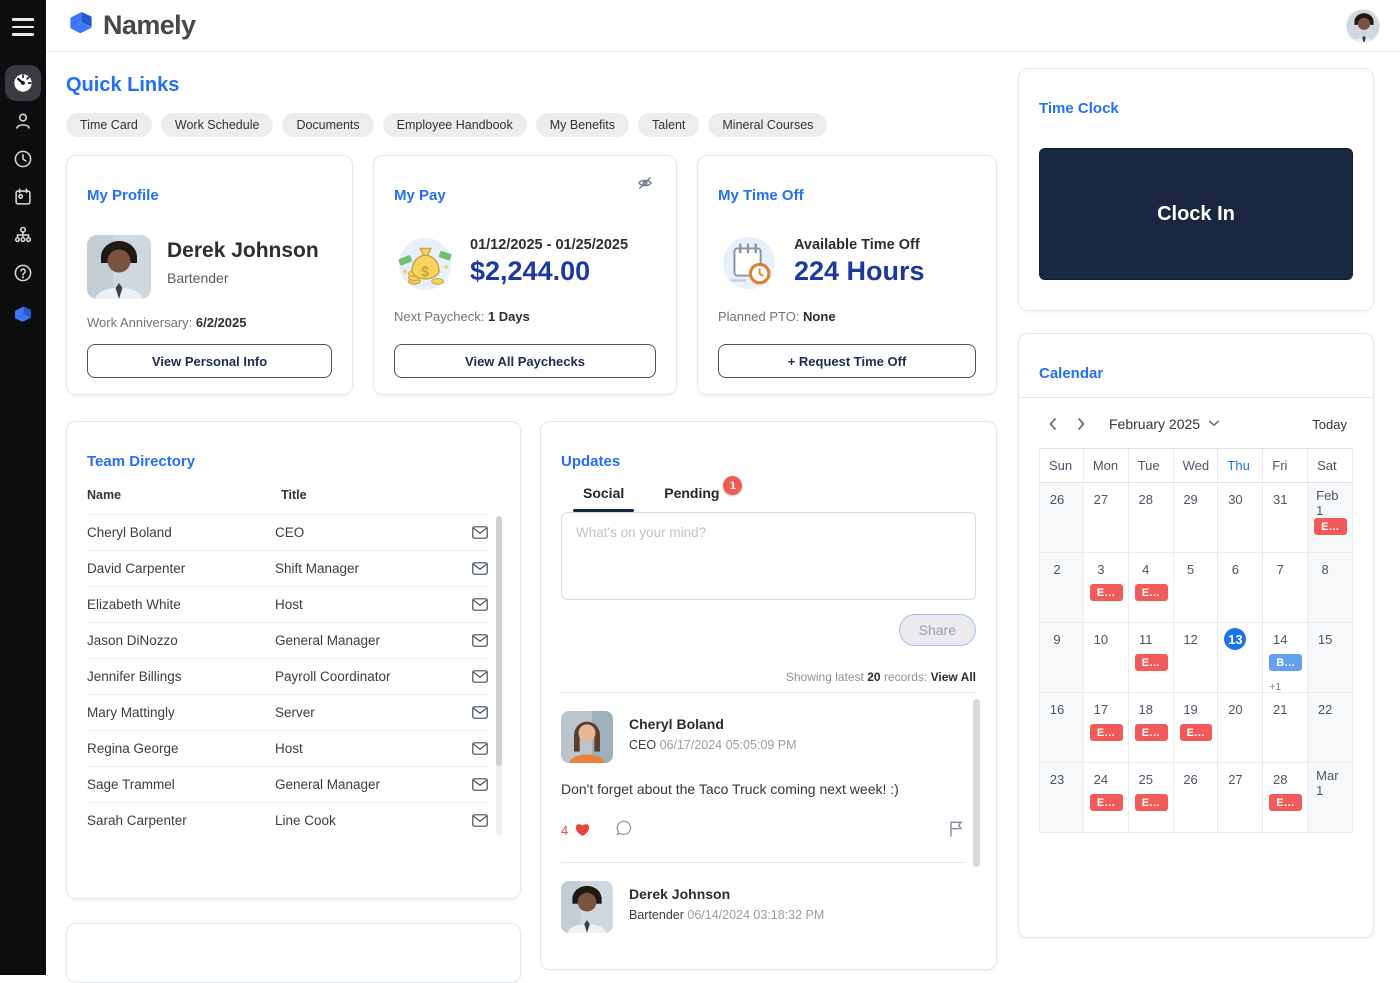  I want to click on calendar-day-cell: 17 Event, so click(1106, 728).